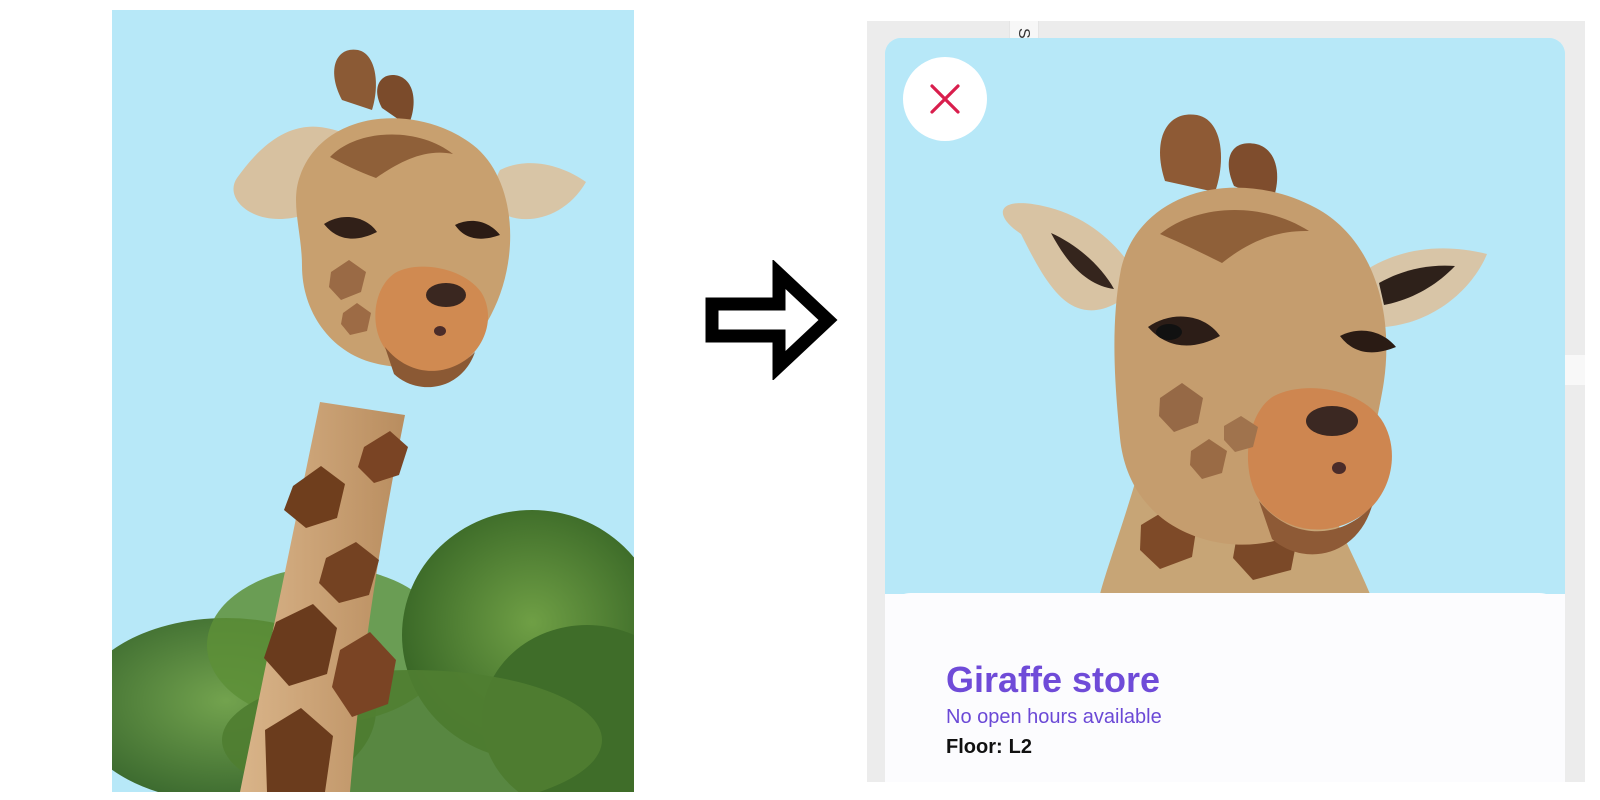  Describe the element at coordinates (1574, 370) in the screenshot. I see `background-strip` at that location.